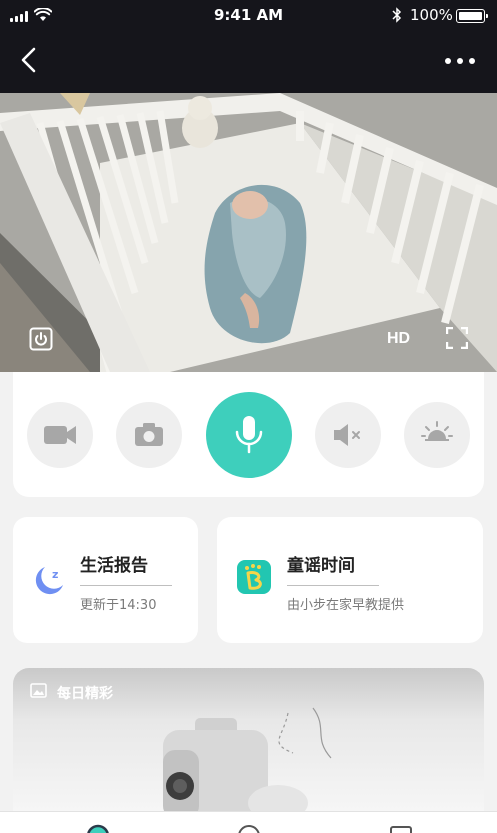 The height and width of the screenshot is (833, 497). I want to click on discover-tab-icon, so click(249, 828).